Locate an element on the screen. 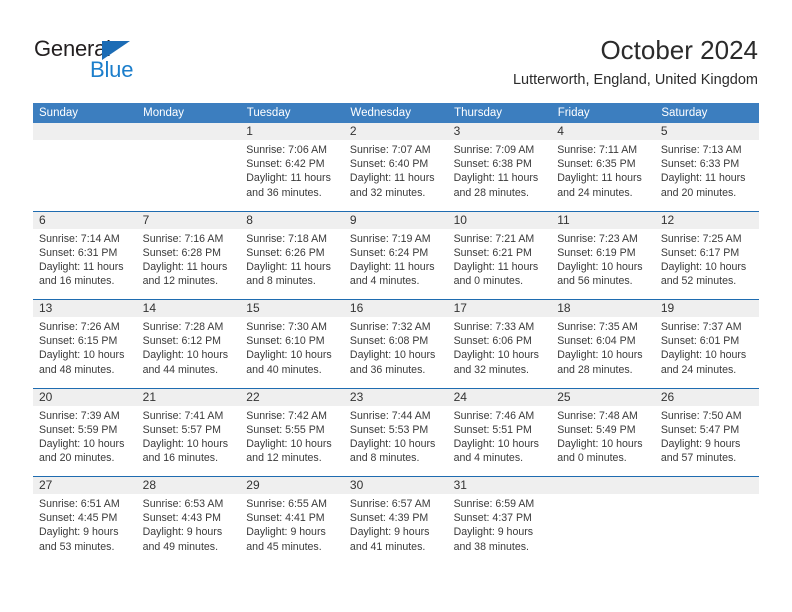 The width and height of the screenshot is (792, 612). daylight-text-line2: and 49 minutes. is located at coordinates (180, 546).